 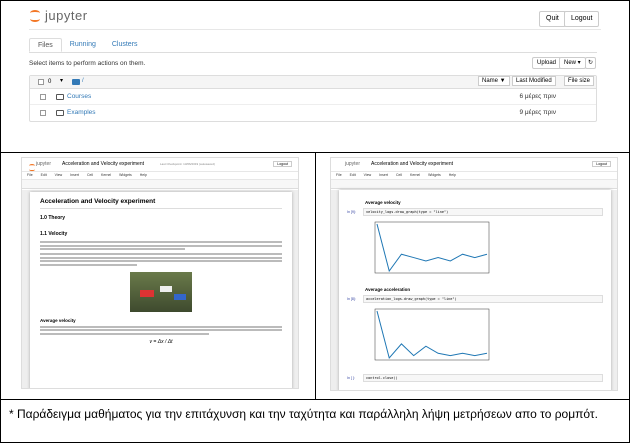 I want to click on select-all-checkbox, so click(x=41, y=82).